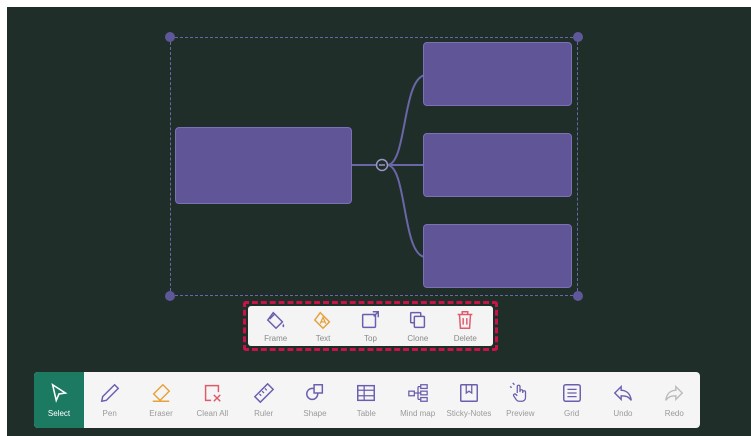 The width and height of the screenshot is (751, 436). I want to click on shape-tool: Shape, so click(314, 400).